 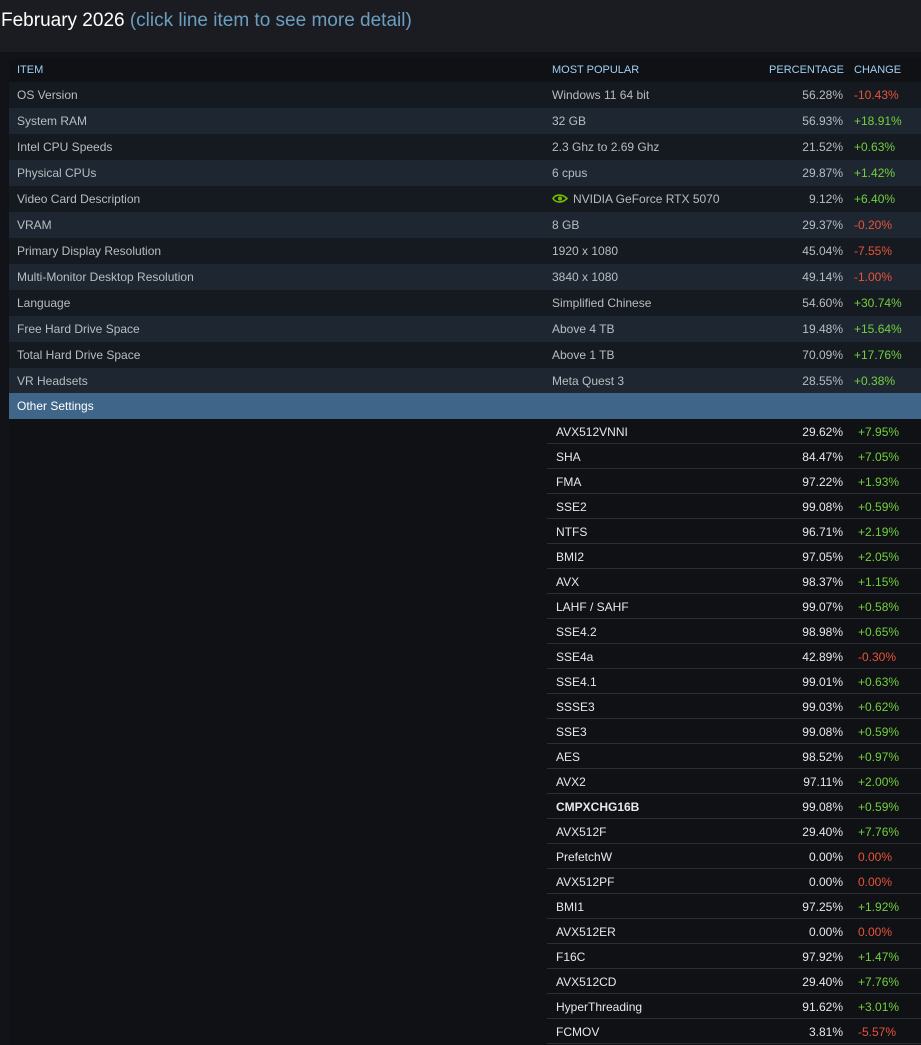 I want to click on list-item: AVX 98.37% +1.15%, so click(x=734, y=581).